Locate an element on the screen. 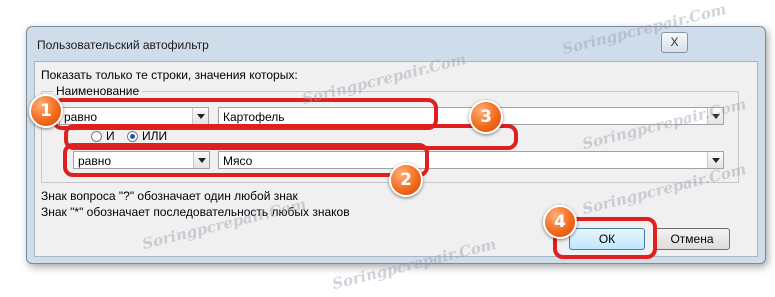 The height and width of the screenshot is (297, 775). close-button: X is located at coordinates (674, 42).